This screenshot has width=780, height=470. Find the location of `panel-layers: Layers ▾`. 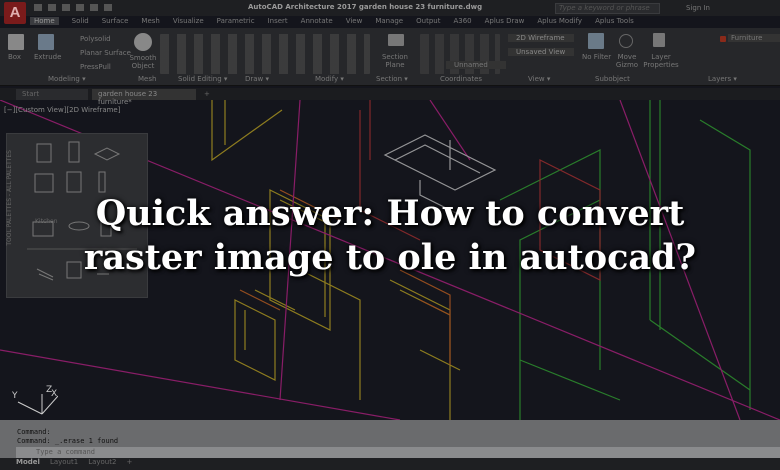

panel-layers: Layers ▾ is located at coordinates (722, 79).